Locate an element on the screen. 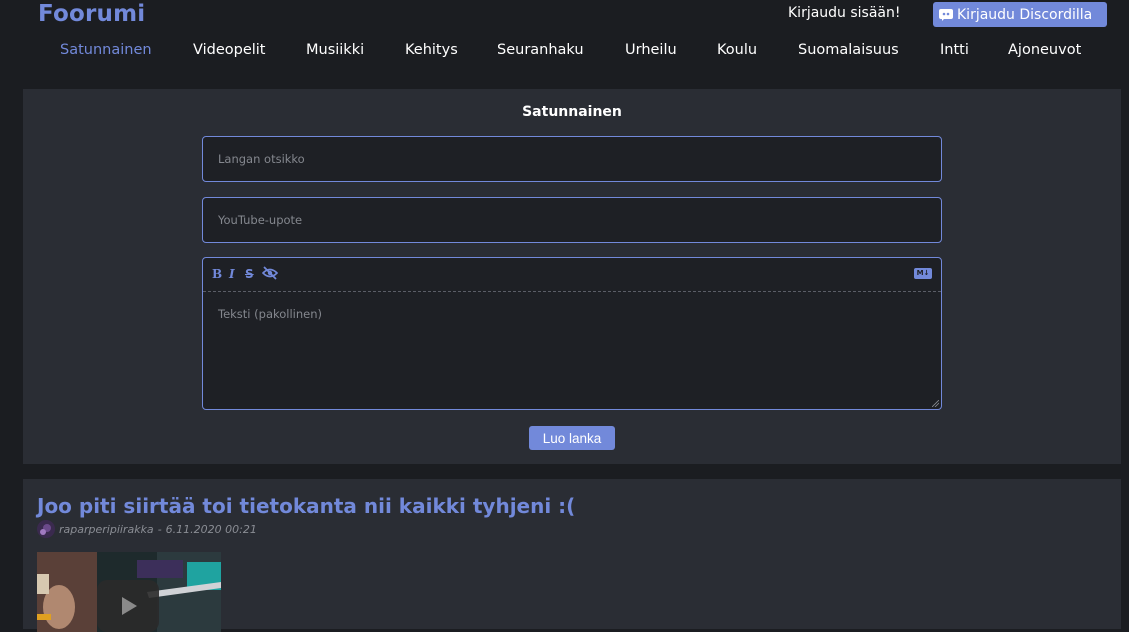  markdown-icon: M↓ is located at coordinates (923, 273).